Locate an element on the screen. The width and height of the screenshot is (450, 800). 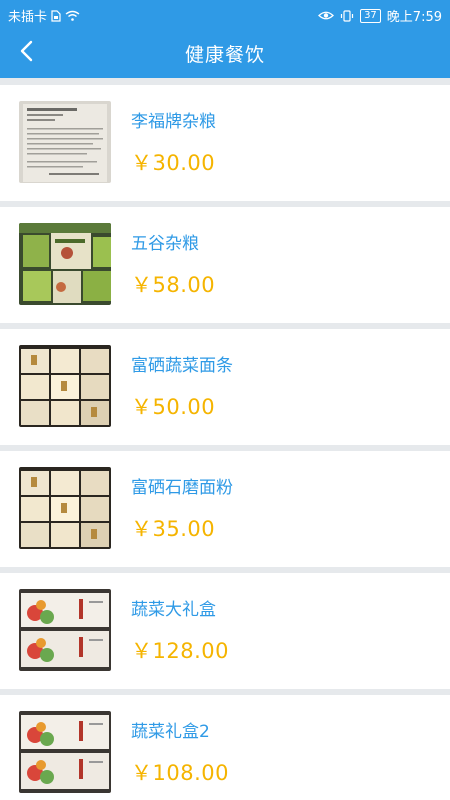
navigation-bar: 健康餐饮 is located at coordinates (225, 53).